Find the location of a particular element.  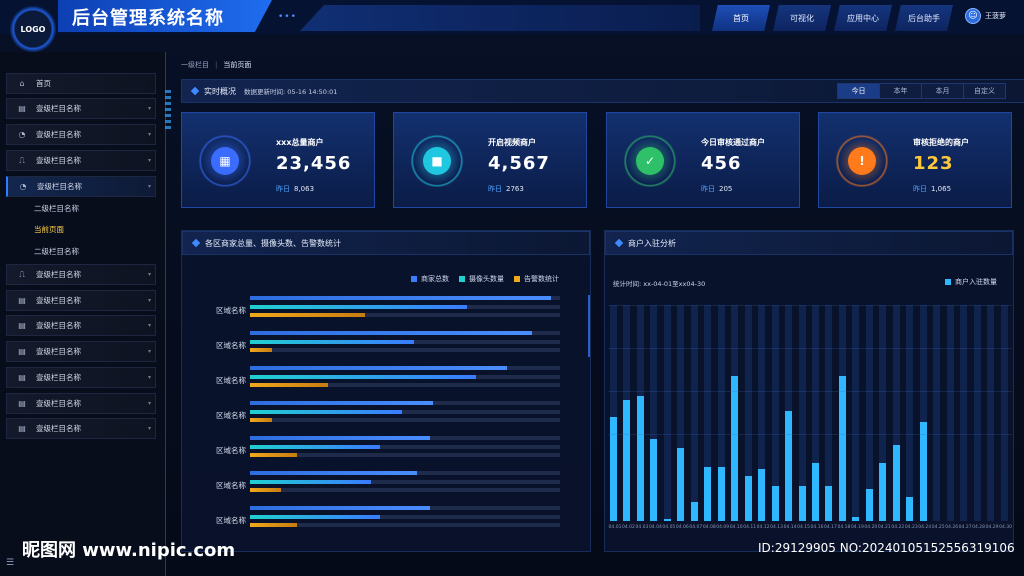

sidebar-item-5: ⎍ 壹级栏目名称 ▾ is located at coordinates (81, 274).